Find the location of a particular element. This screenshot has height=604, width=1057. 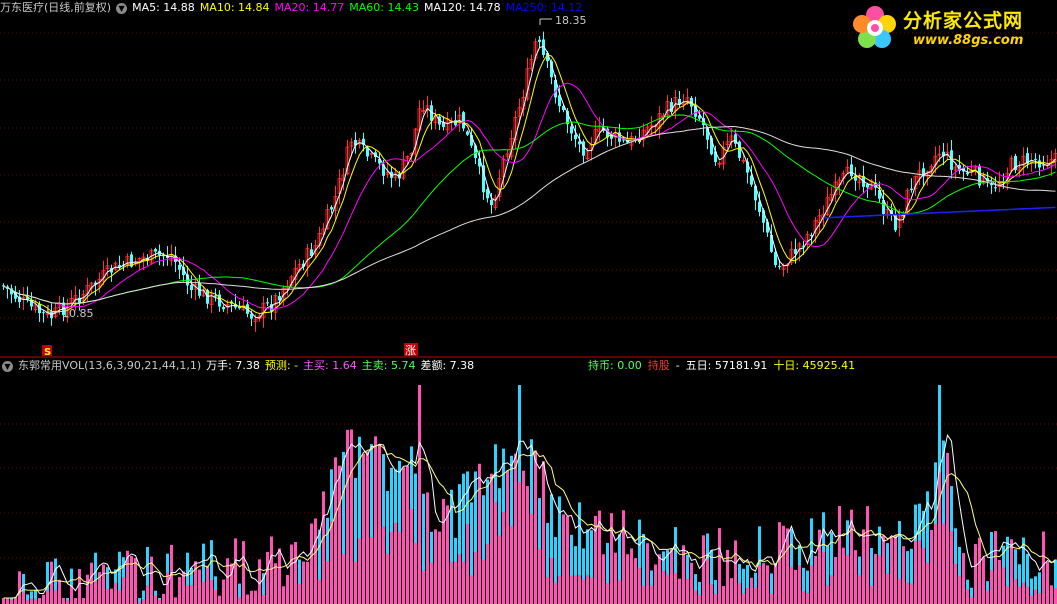

site-logo: 分析家公式网 www.88gs.com is located at coordinates (951, 29).